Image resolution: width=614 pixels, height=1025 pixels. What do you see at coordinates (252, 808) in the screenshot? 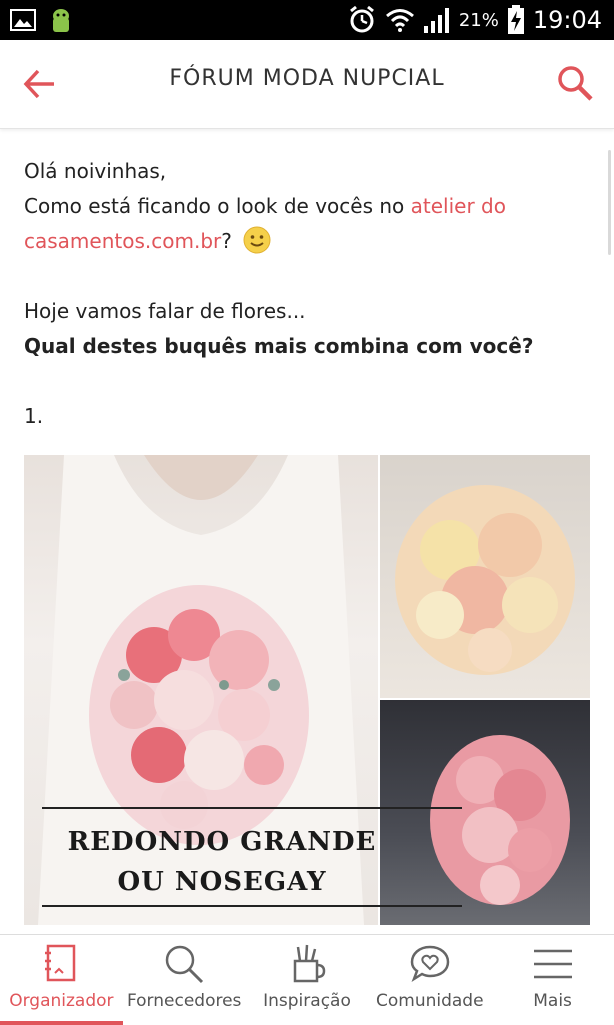
I see `caption-rule-top` at bounding box center [252, 808].